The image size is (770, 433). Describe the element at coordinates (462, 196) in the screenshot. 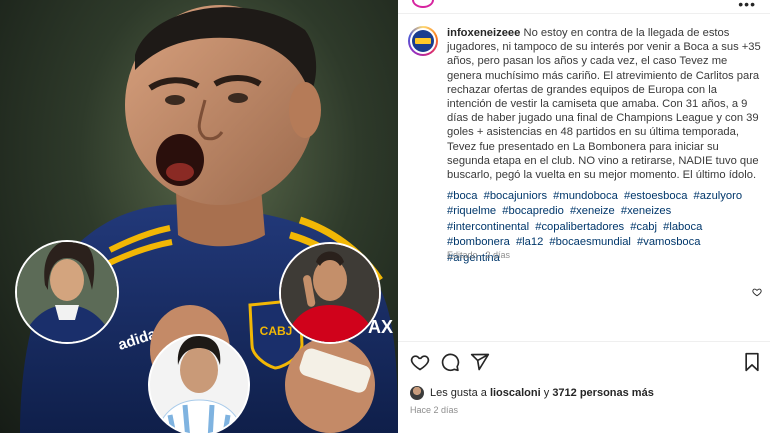

I see `hashtag-link: #boca` at that location.